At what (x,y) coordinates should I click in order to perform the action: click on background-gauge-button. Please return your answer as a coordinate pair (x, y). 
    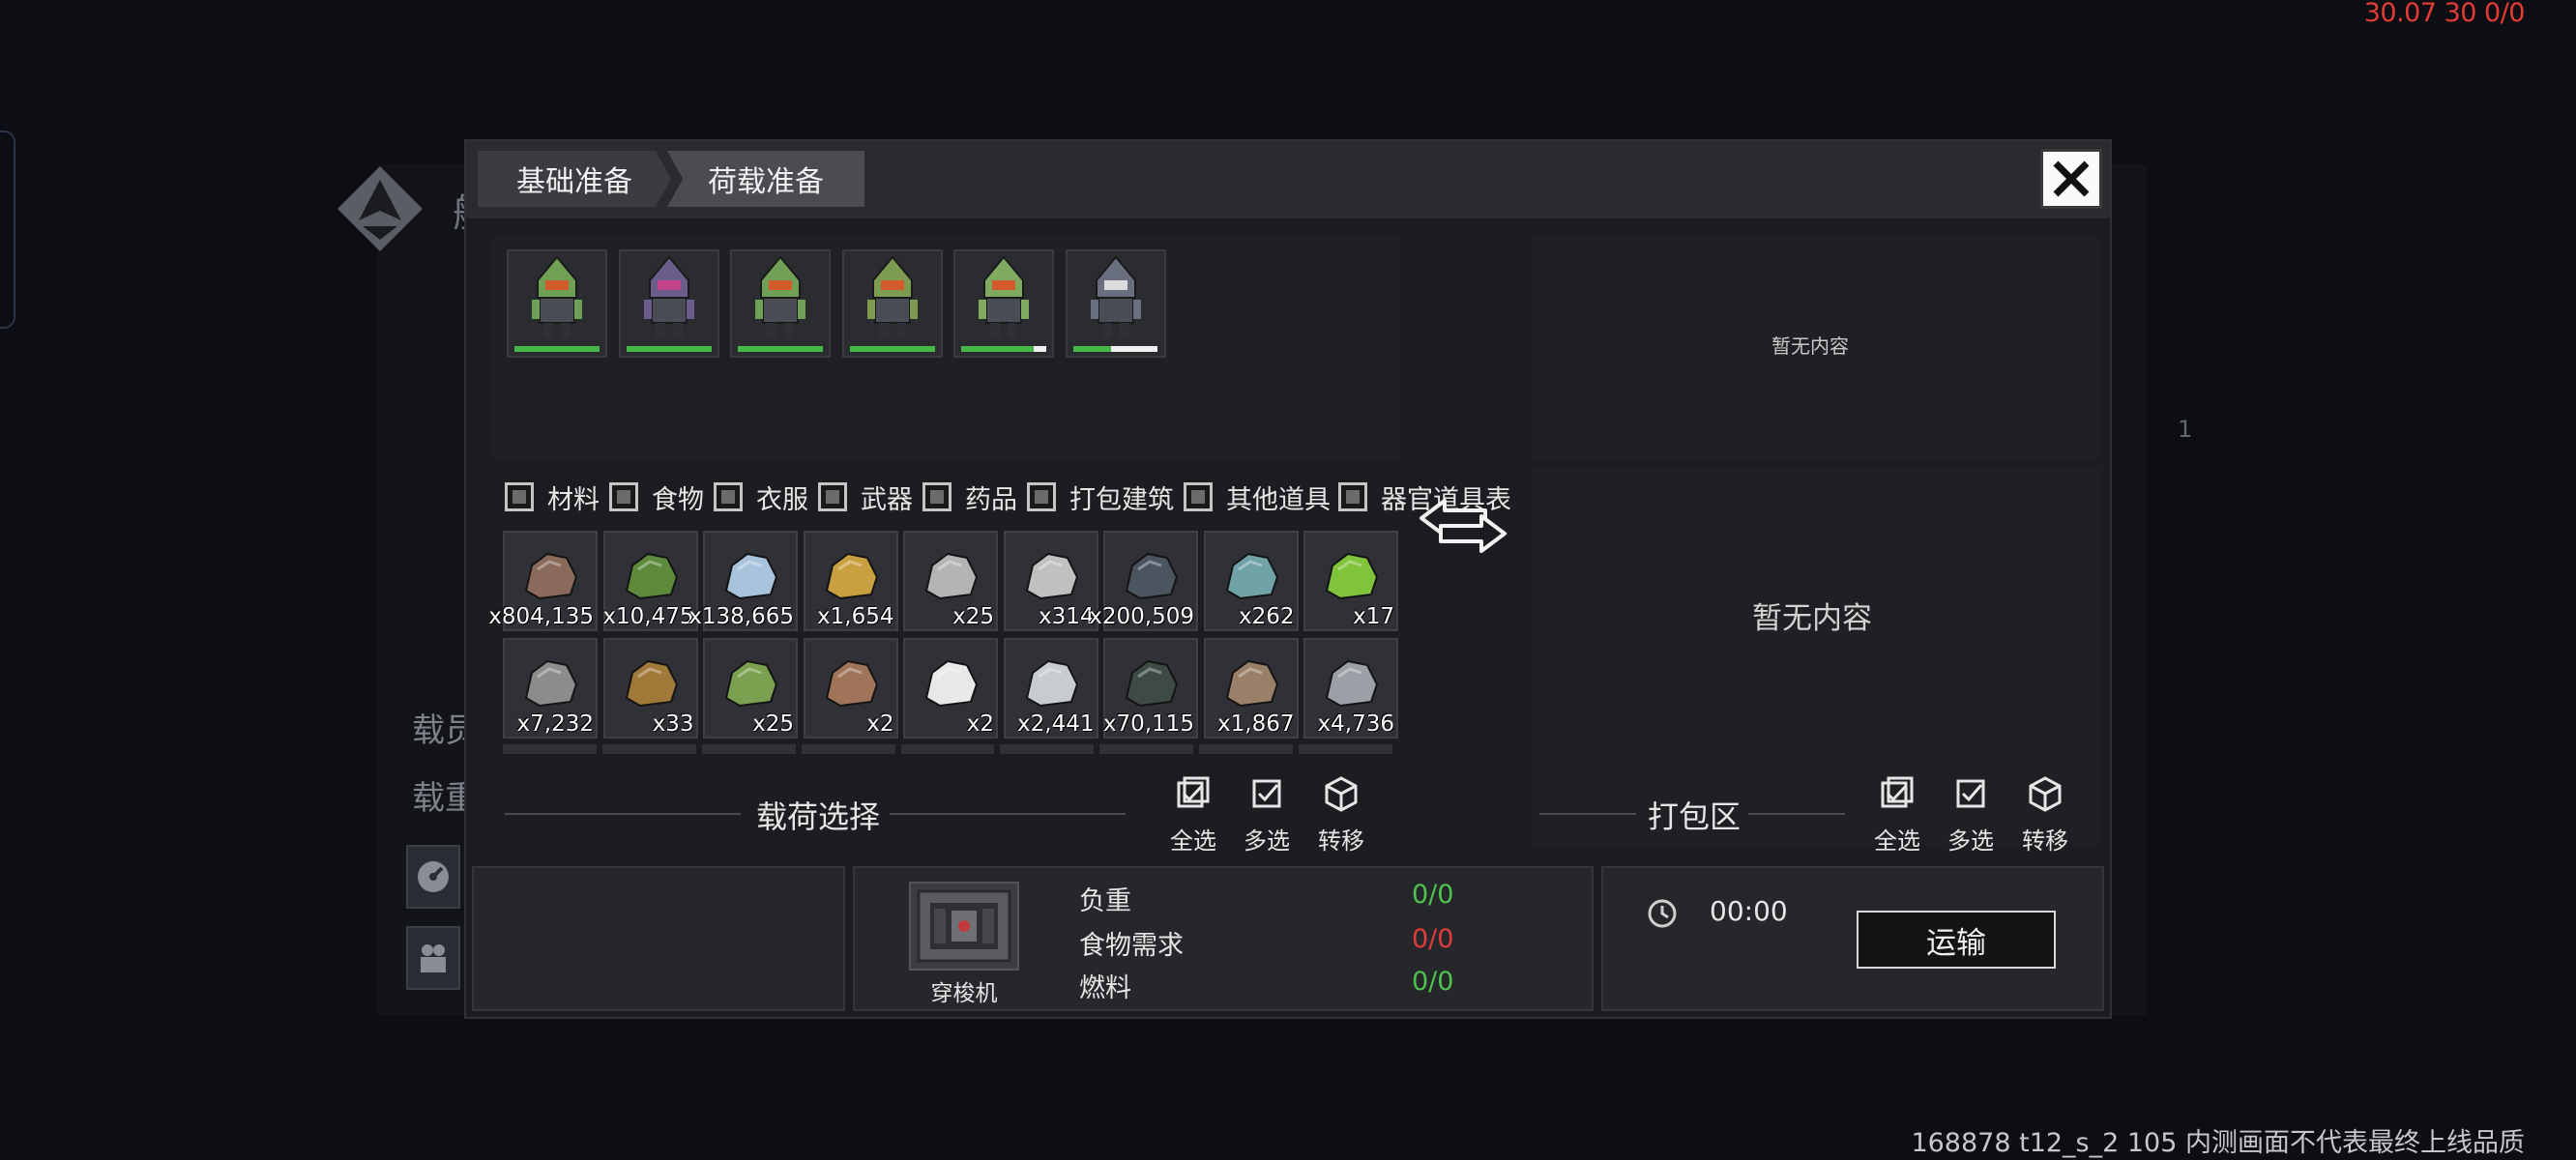
    Looking at the image, I should click on (433, 877).